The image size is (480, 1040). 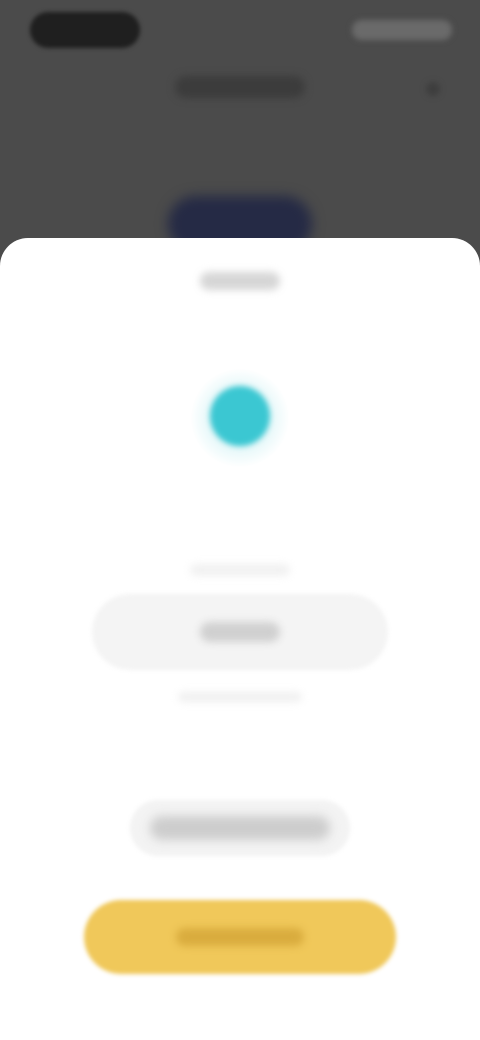 I want to click on input-hint-below, so click(x=240, y=697).